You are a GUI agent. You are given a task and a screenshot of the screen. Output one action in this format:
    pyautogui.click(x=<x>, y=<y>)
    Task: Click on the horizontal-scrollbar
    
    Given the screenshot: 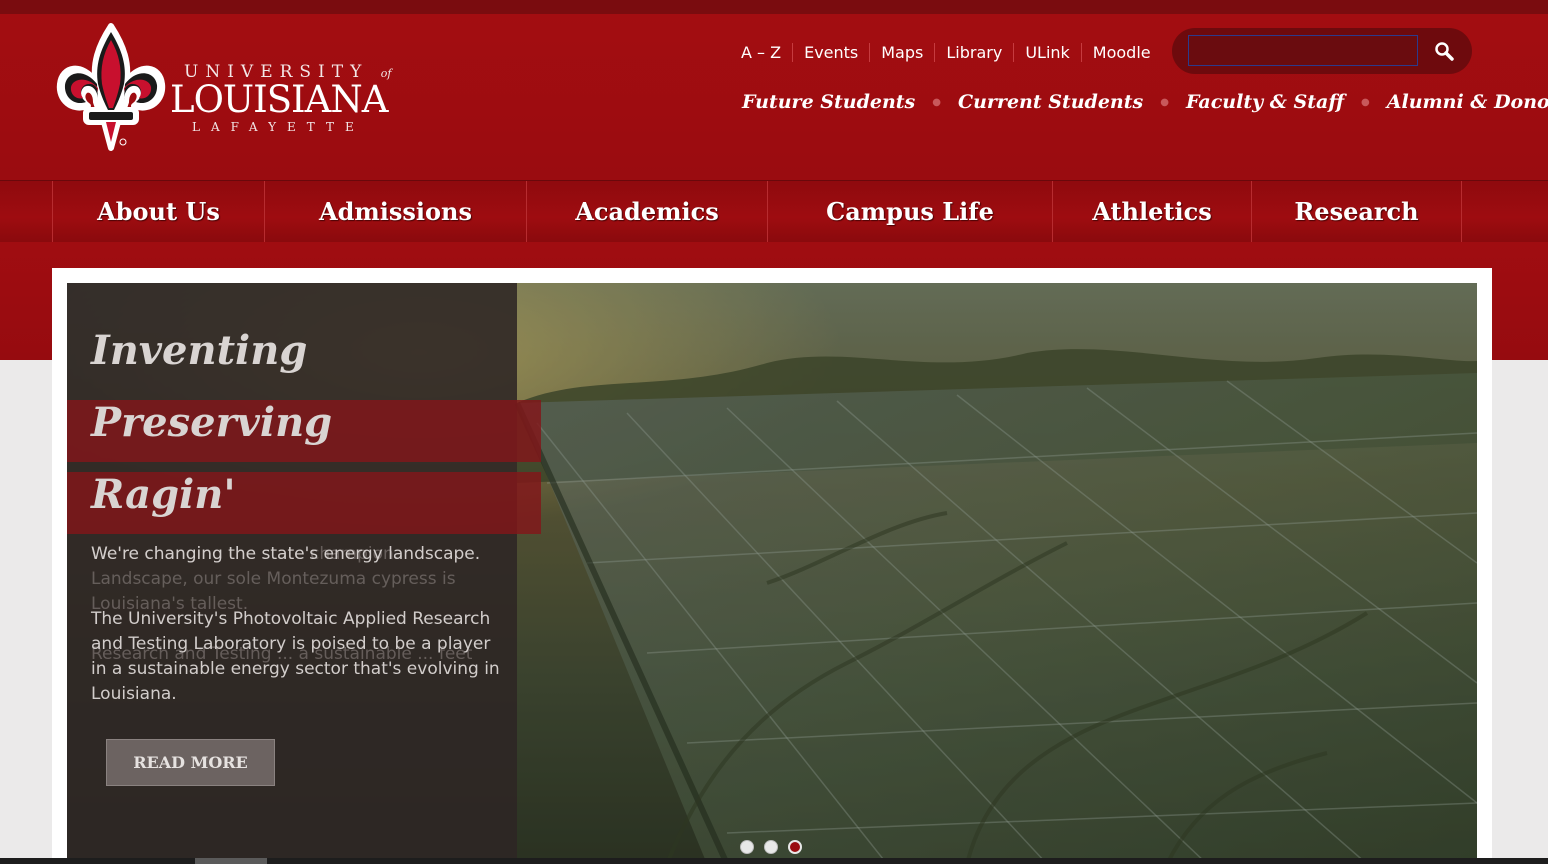 What is the action you would take?
    pyautogui.click(x=774, y=861)
    